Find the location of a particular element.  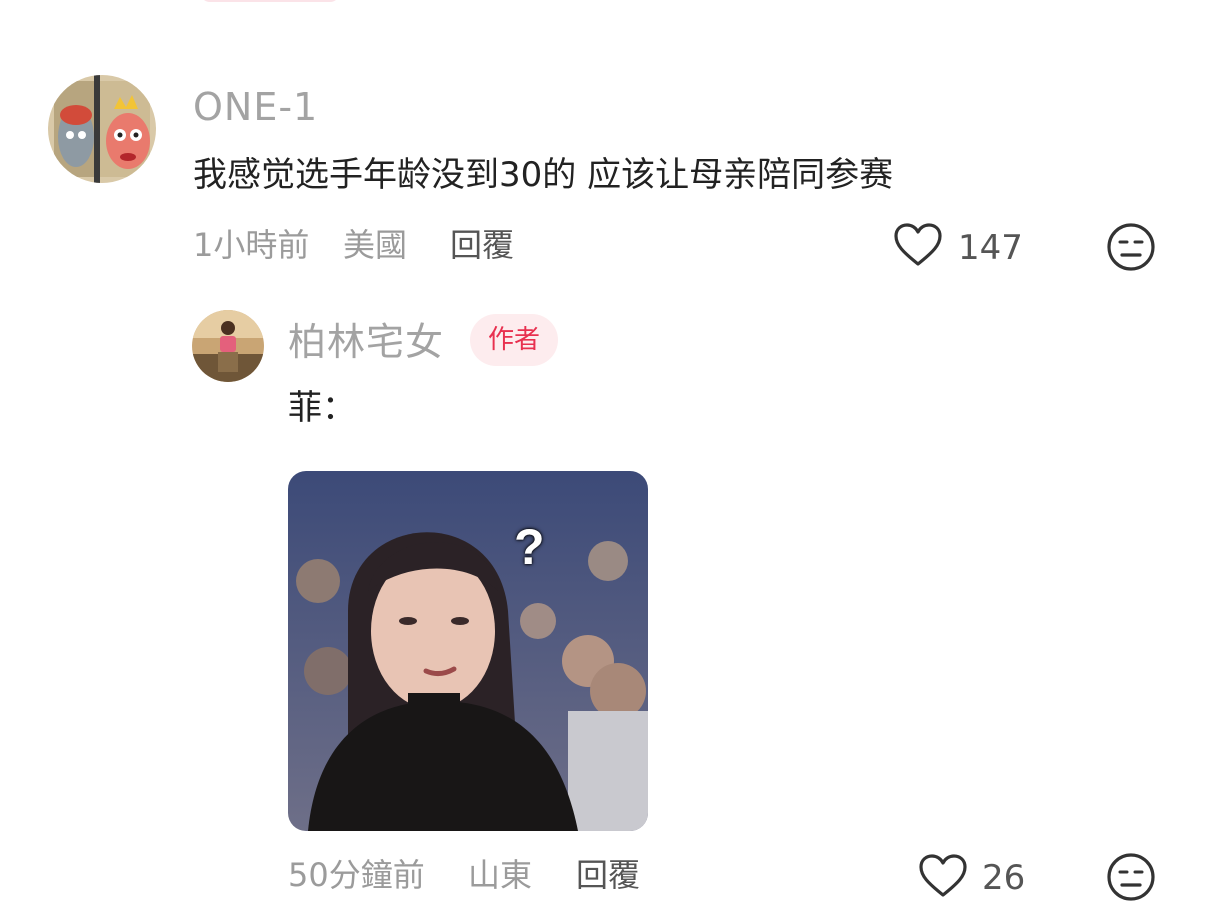

author-badge: 作者 is located at coordinates (514, 340).